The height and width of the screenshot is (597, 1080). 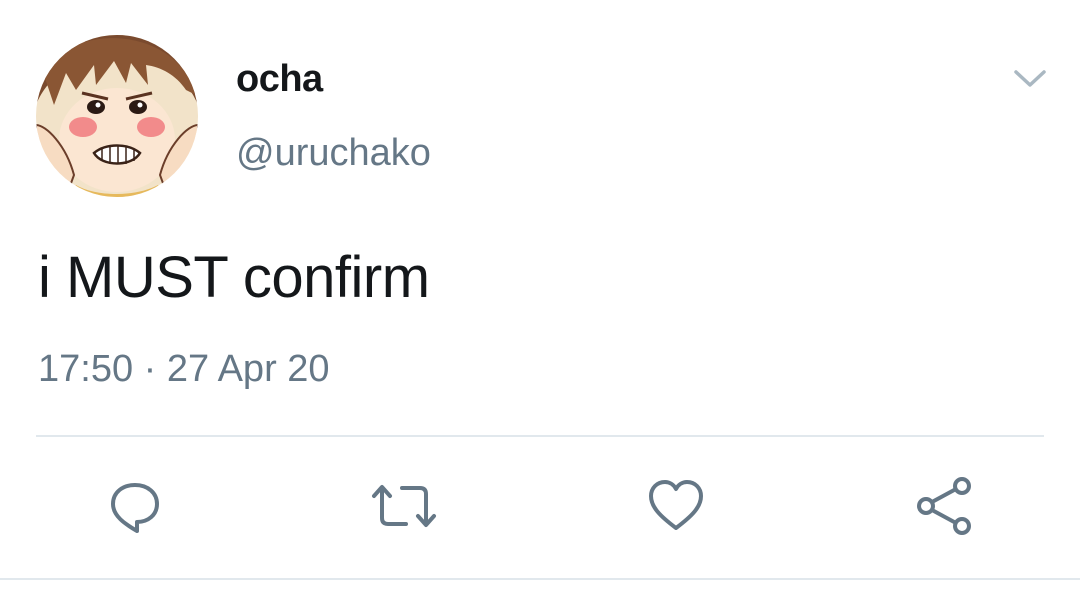 I want to click on tweet-timestamp: 17:50 · 27 Apr 20, so click(x=184, y=369).